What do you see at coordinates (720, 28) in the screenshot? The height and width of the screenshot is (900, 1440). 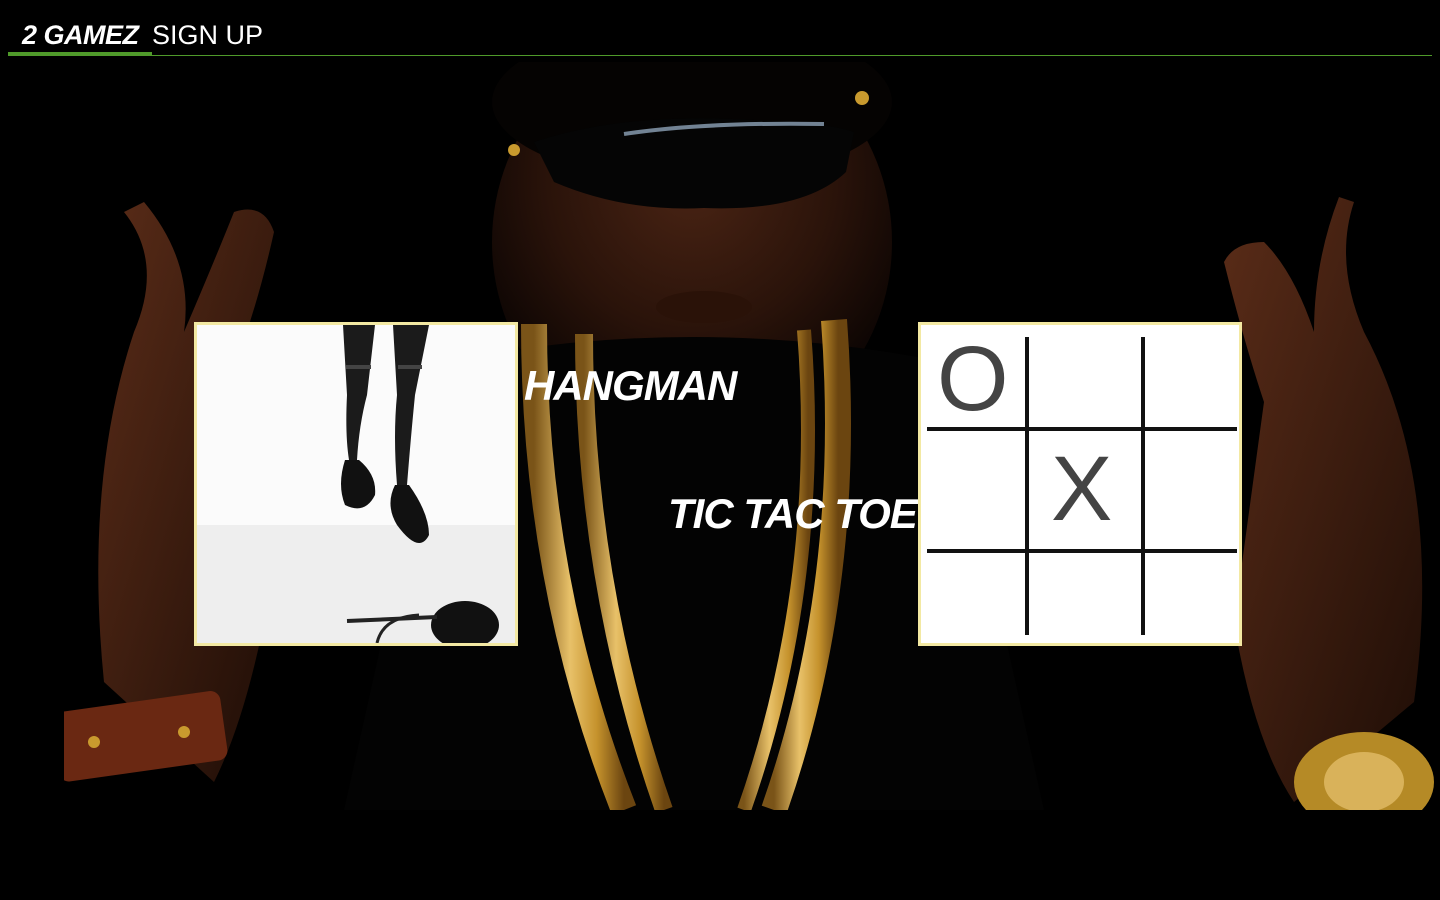 I see `top-nav: 2 GAMEZ SIGN UP` at bounding box center [720, 28].